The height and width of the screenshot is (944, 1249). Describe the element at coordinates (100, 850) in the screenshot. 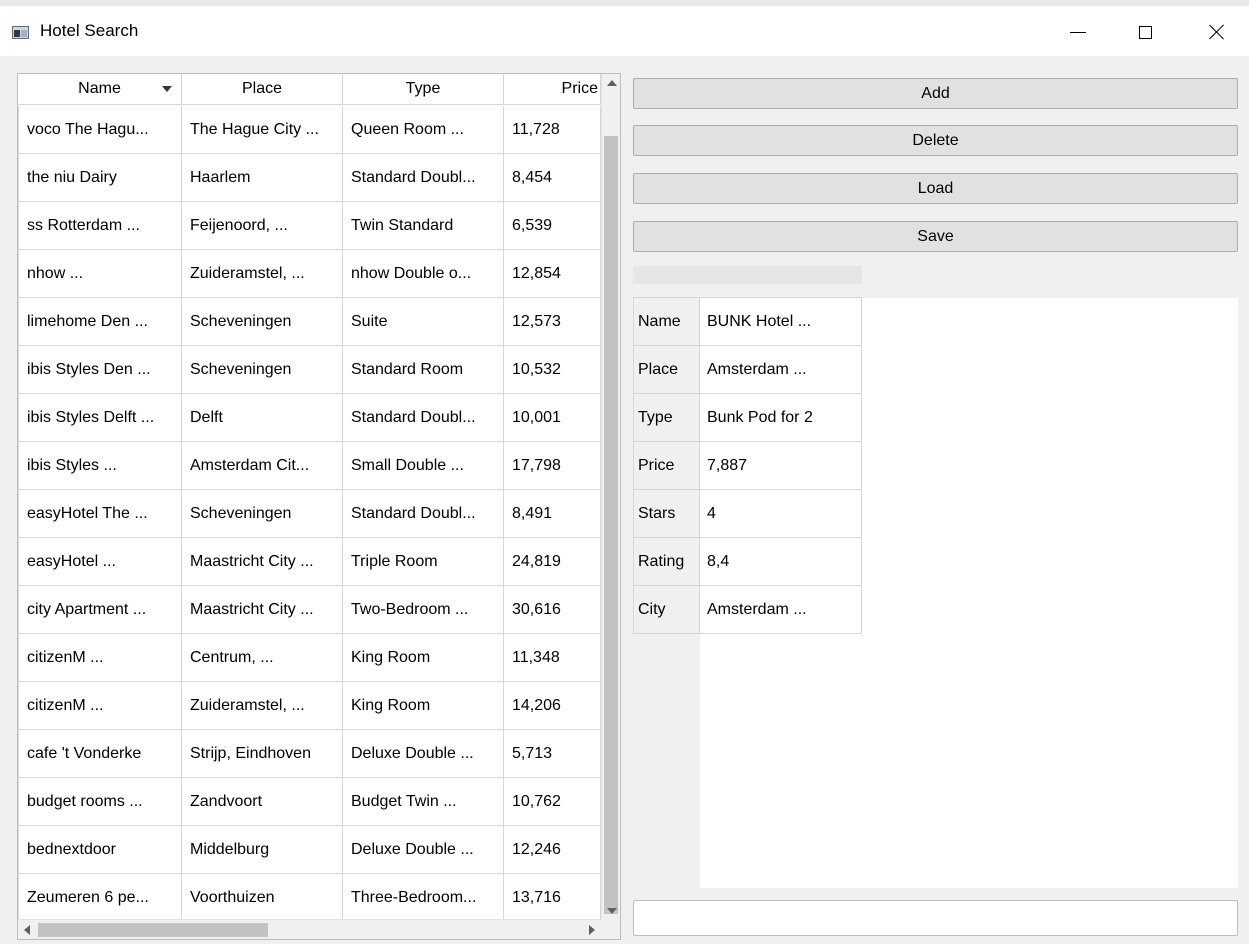

I see `cell-name: bednextdoor` at that location.